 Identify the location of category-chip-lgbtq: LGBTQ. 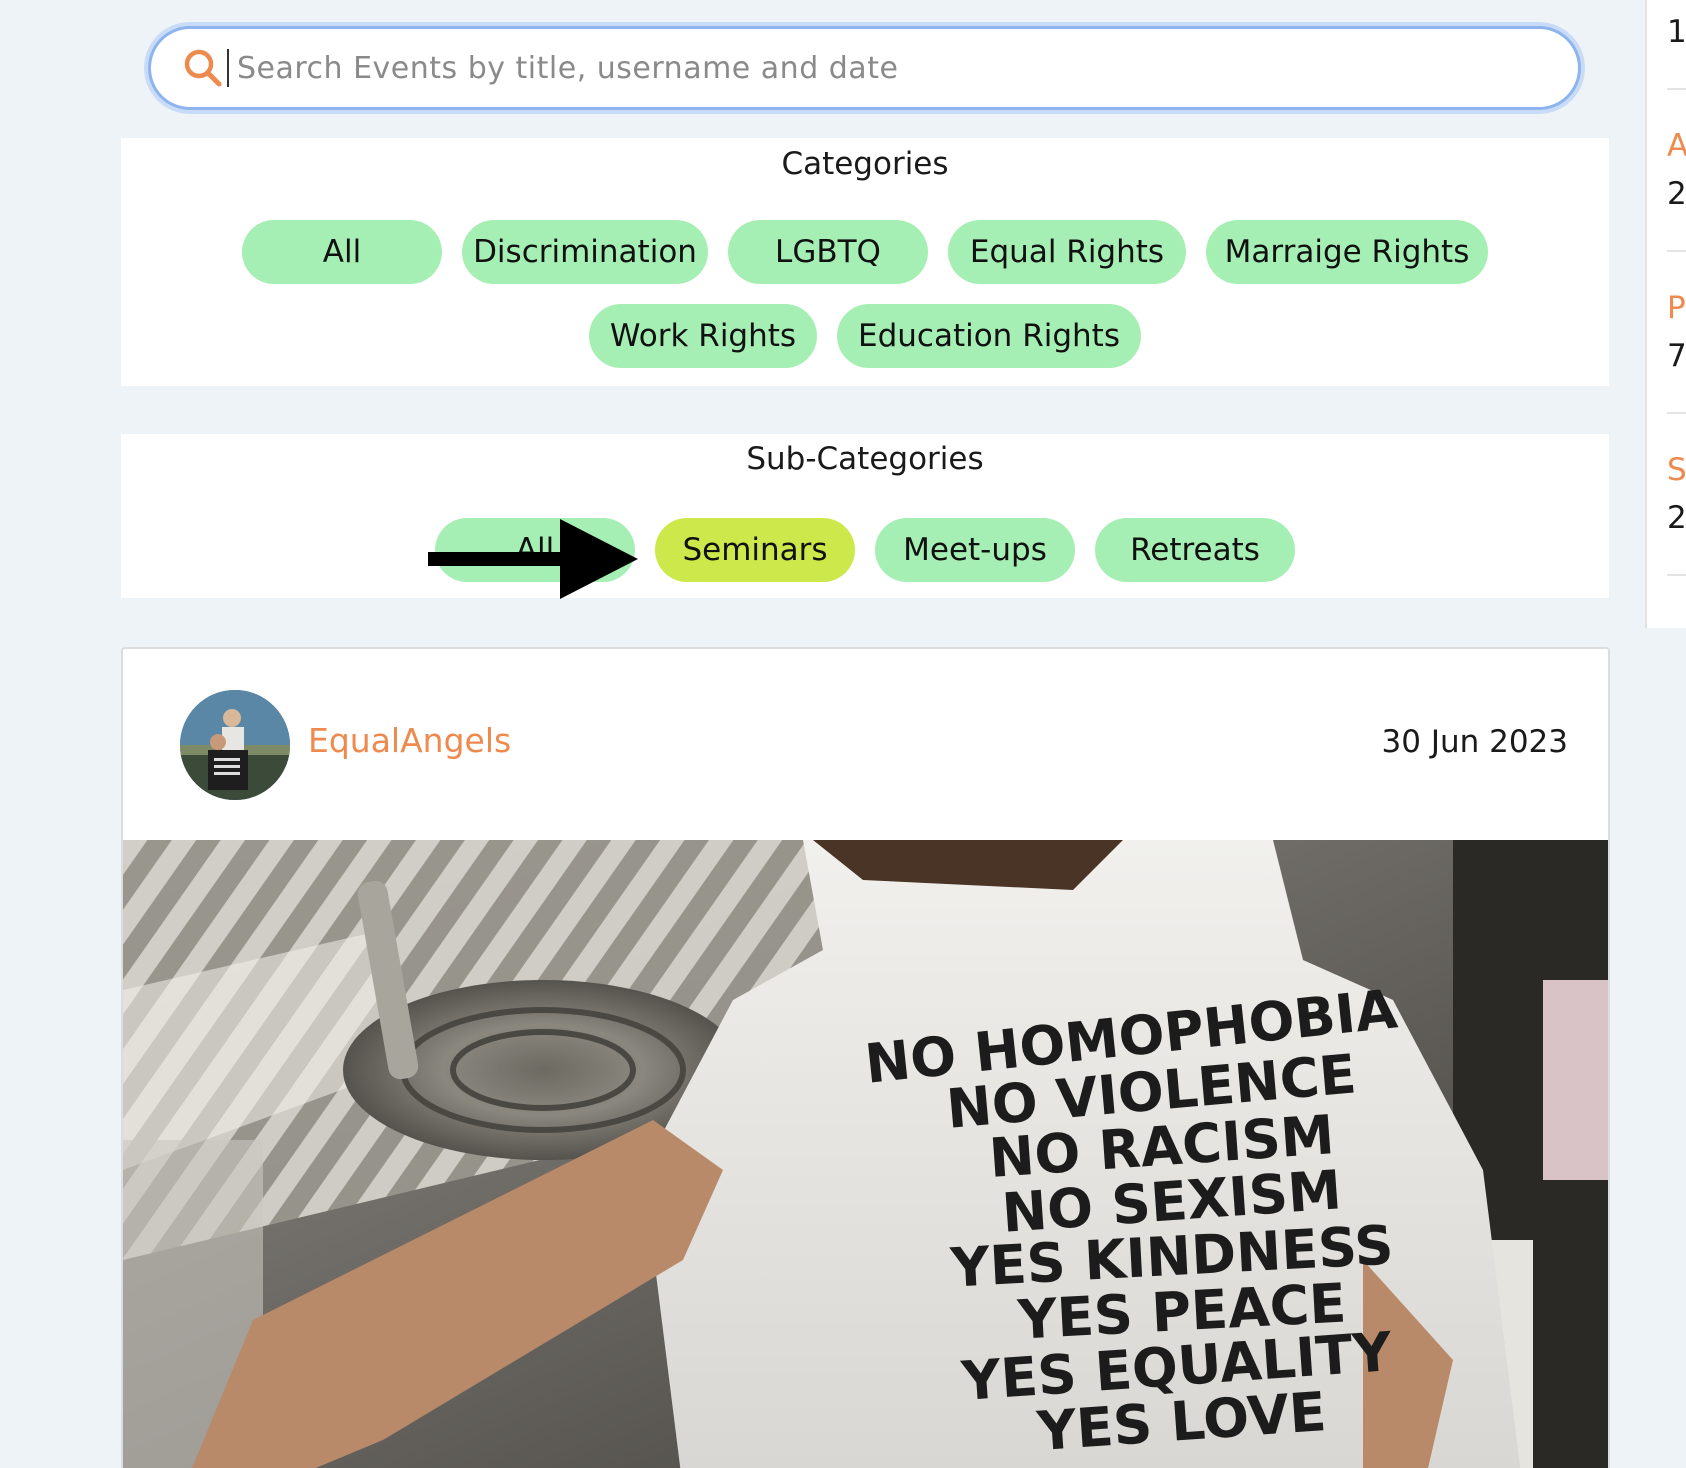
(828, 252).